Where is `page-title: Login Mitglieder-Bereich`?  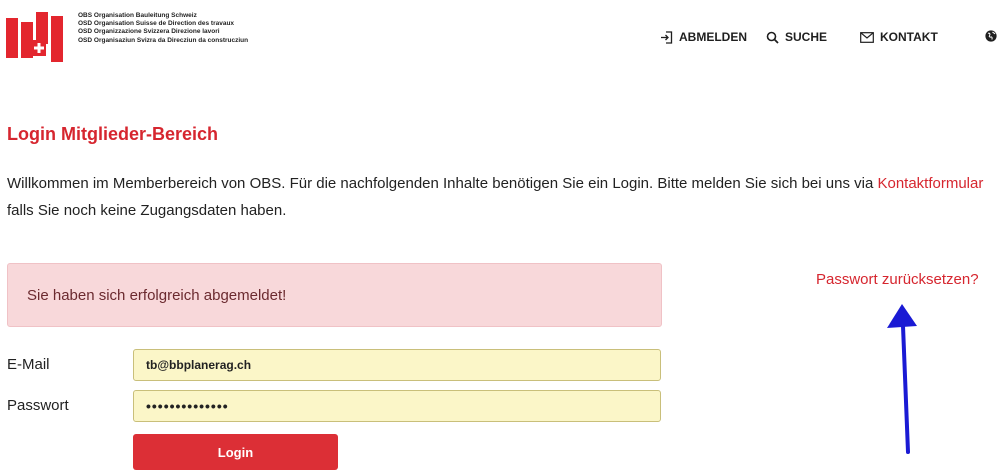 page-title: Login Mitglieder-Bereich is located at coordinates (113, 134).